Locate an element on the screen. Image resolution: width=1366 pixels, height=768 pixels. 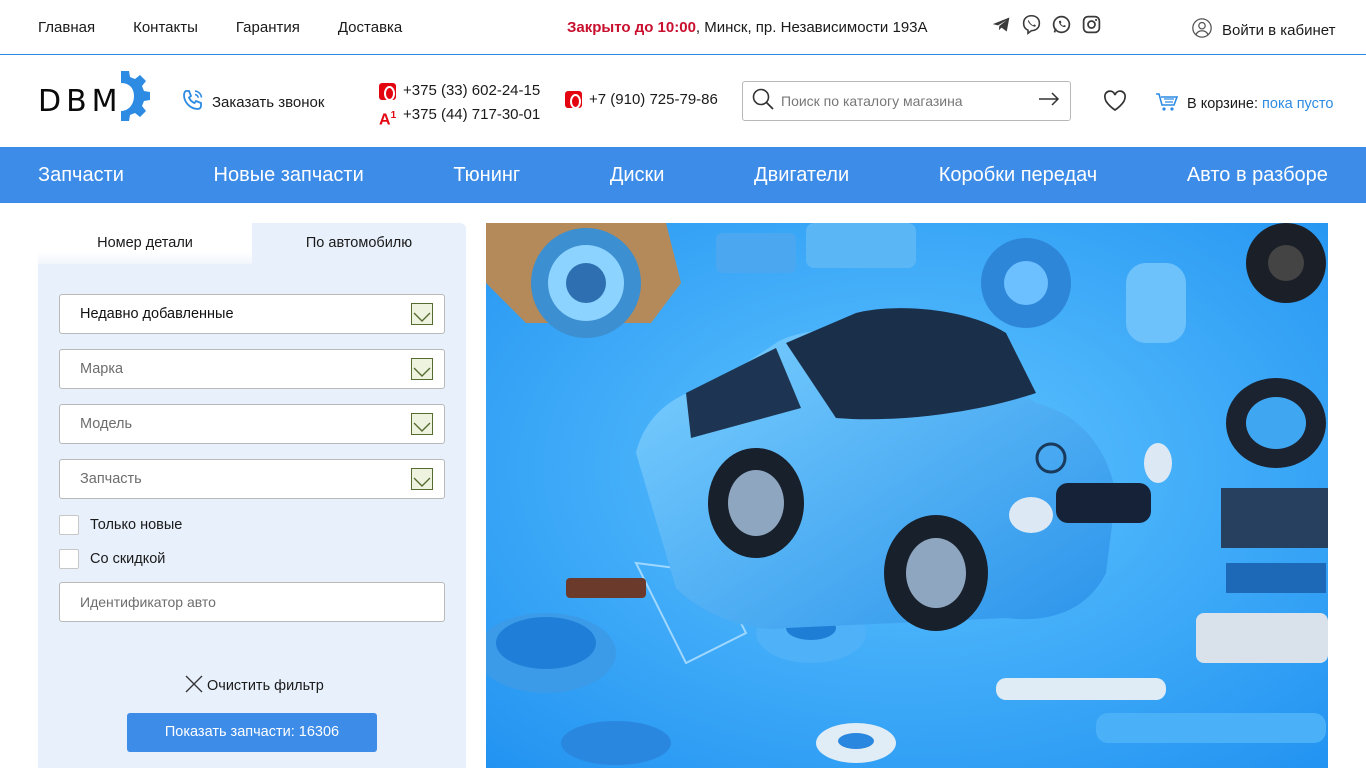
arrow-right-icon is located at coordinates (1049, 101).